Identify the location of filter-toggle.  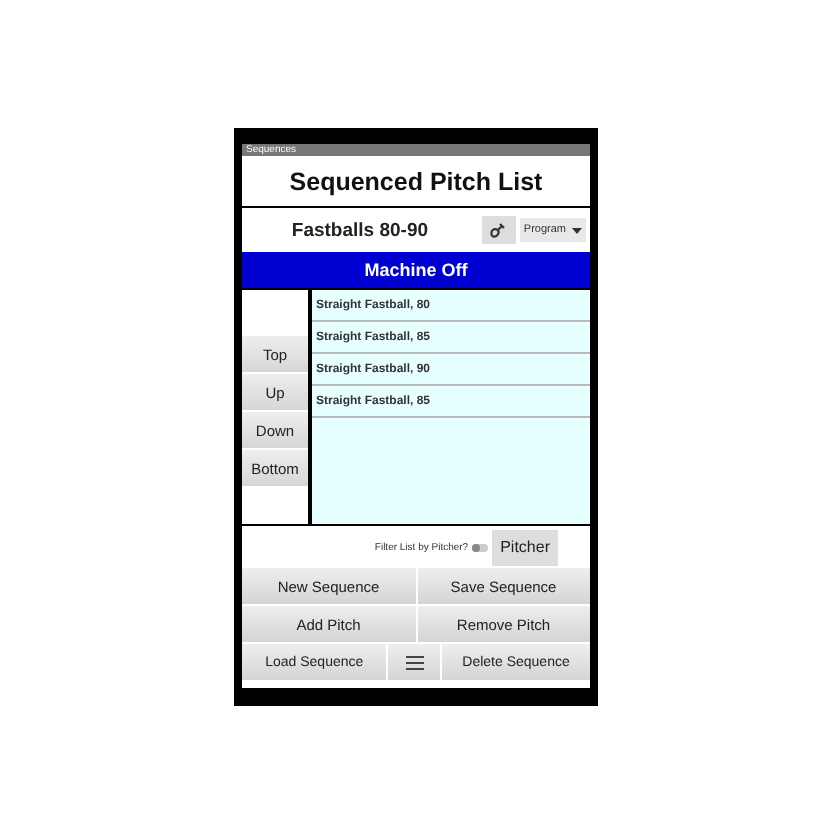
(480, 547).